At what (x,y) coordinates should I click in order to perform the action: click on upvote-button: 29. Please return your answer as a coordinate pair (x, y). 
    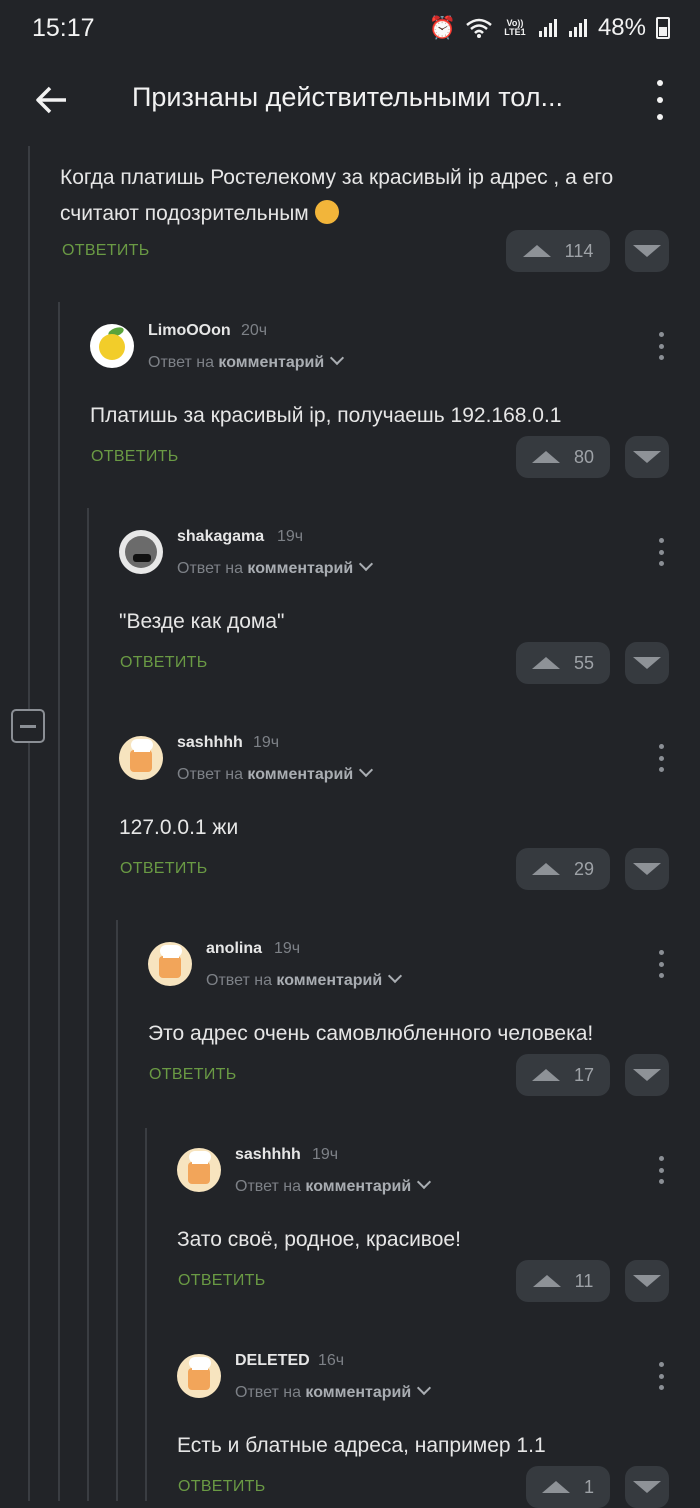
    Looking at the image, I should click on (563, 869).